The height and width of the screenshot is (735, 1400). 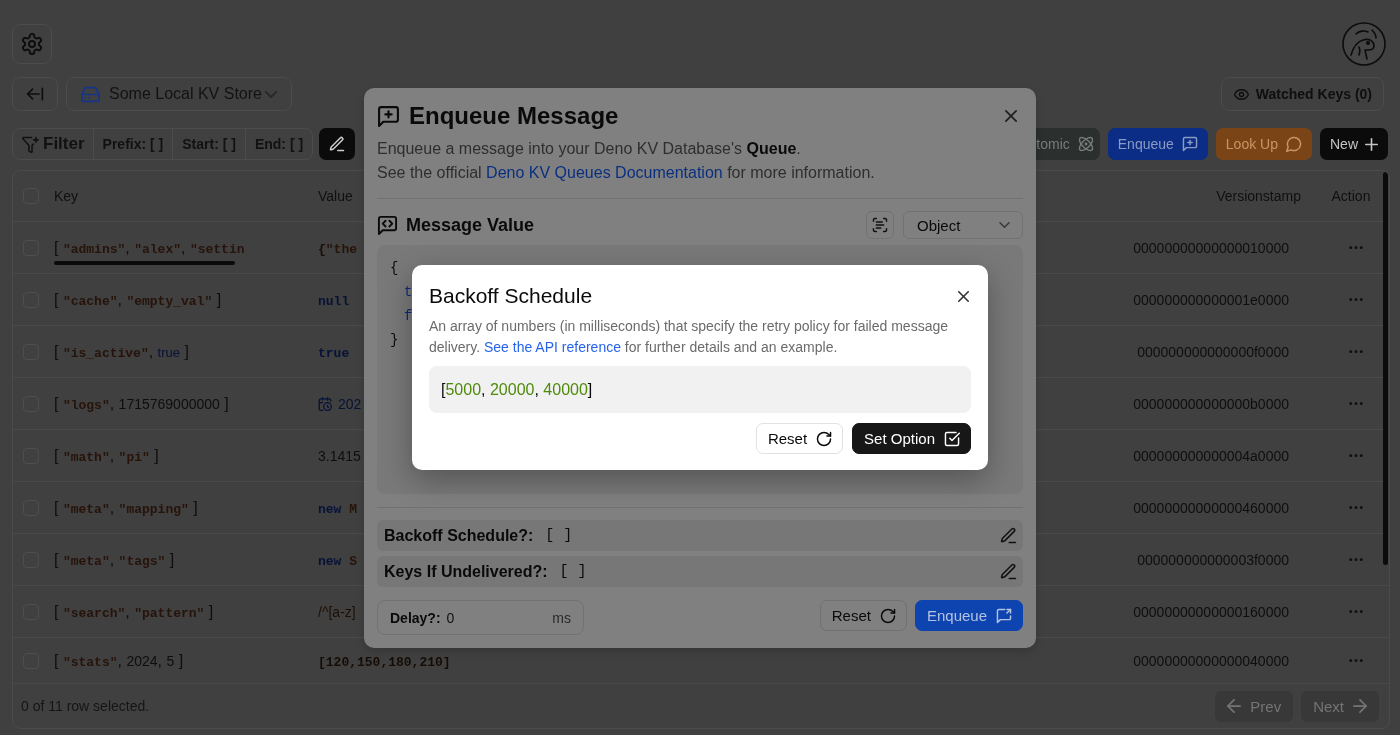 I want to click on dialog-description: Enqueue a message into your Deno KV Database's Queue., so click(x=589, y=149).